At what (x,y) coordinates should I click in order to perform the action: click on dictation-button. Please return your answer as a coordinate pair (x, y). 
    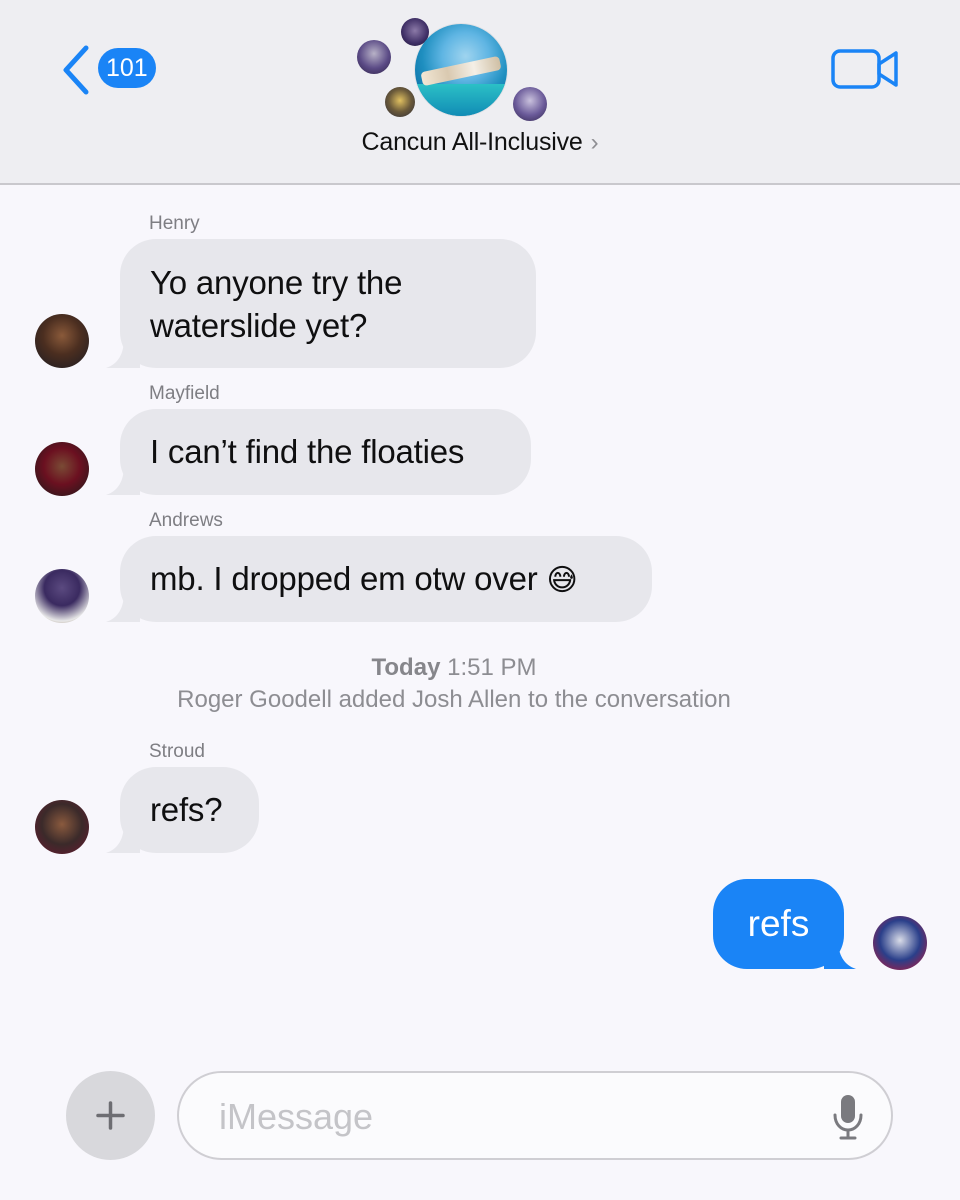
    Looking at the image, I should click on (848, 1117).